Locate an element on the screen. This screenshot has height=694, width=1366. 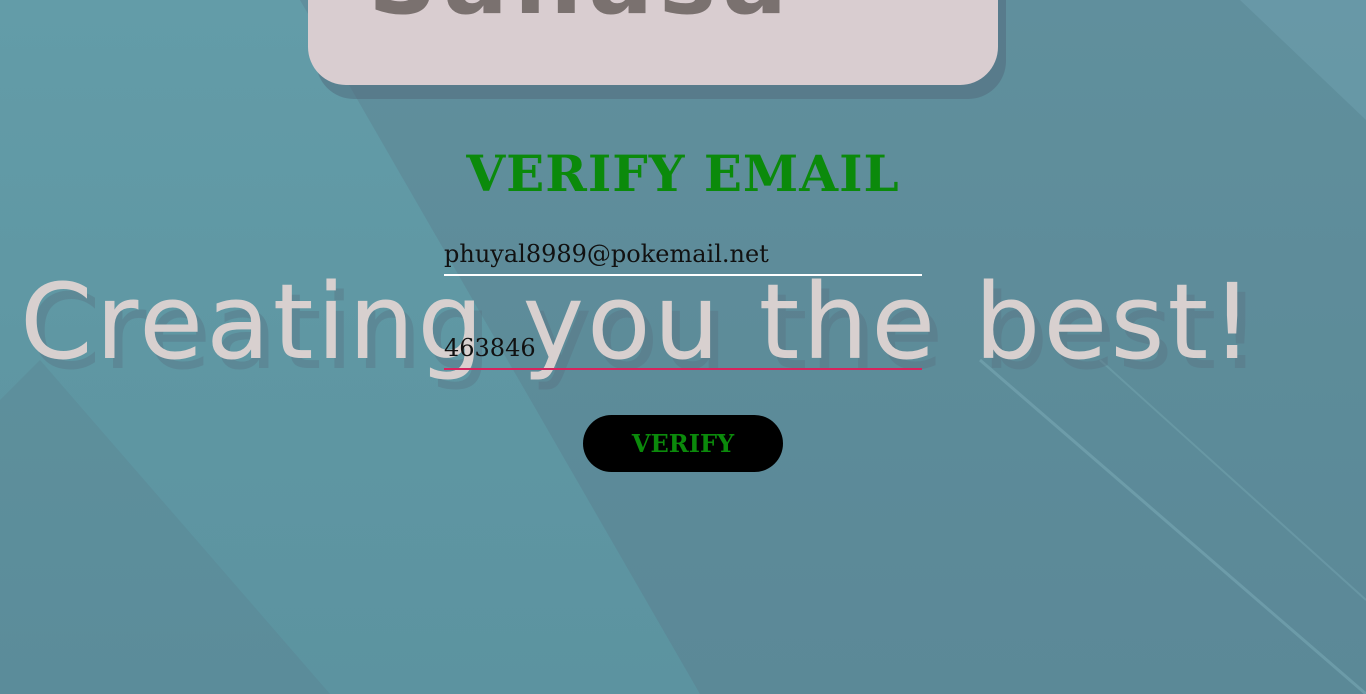
verify-button: VERIFY is located at coordinates (683, 443).